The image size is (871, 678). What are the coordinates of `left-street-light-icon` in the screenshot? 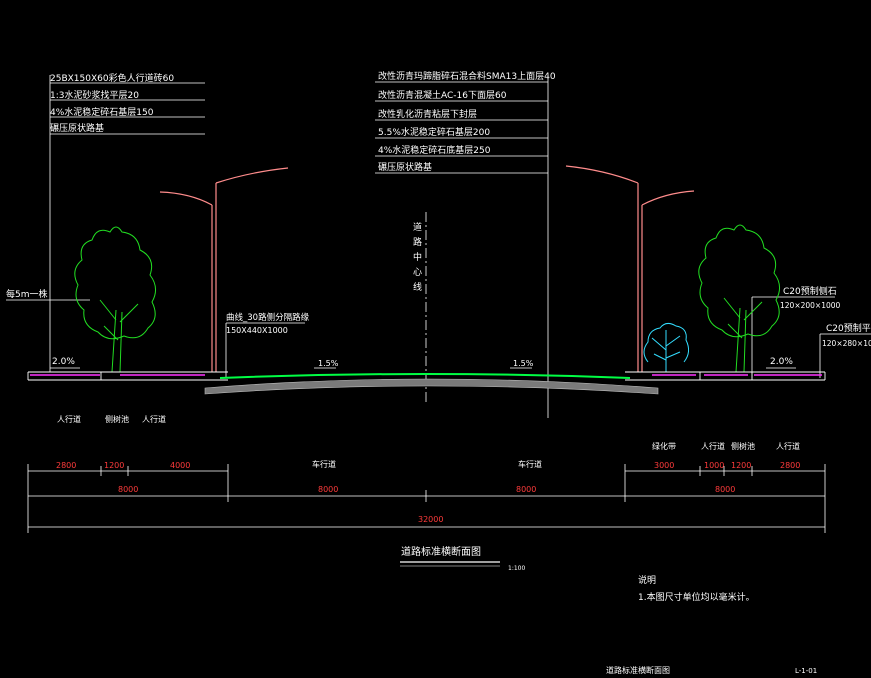 It's located at (224, 269).